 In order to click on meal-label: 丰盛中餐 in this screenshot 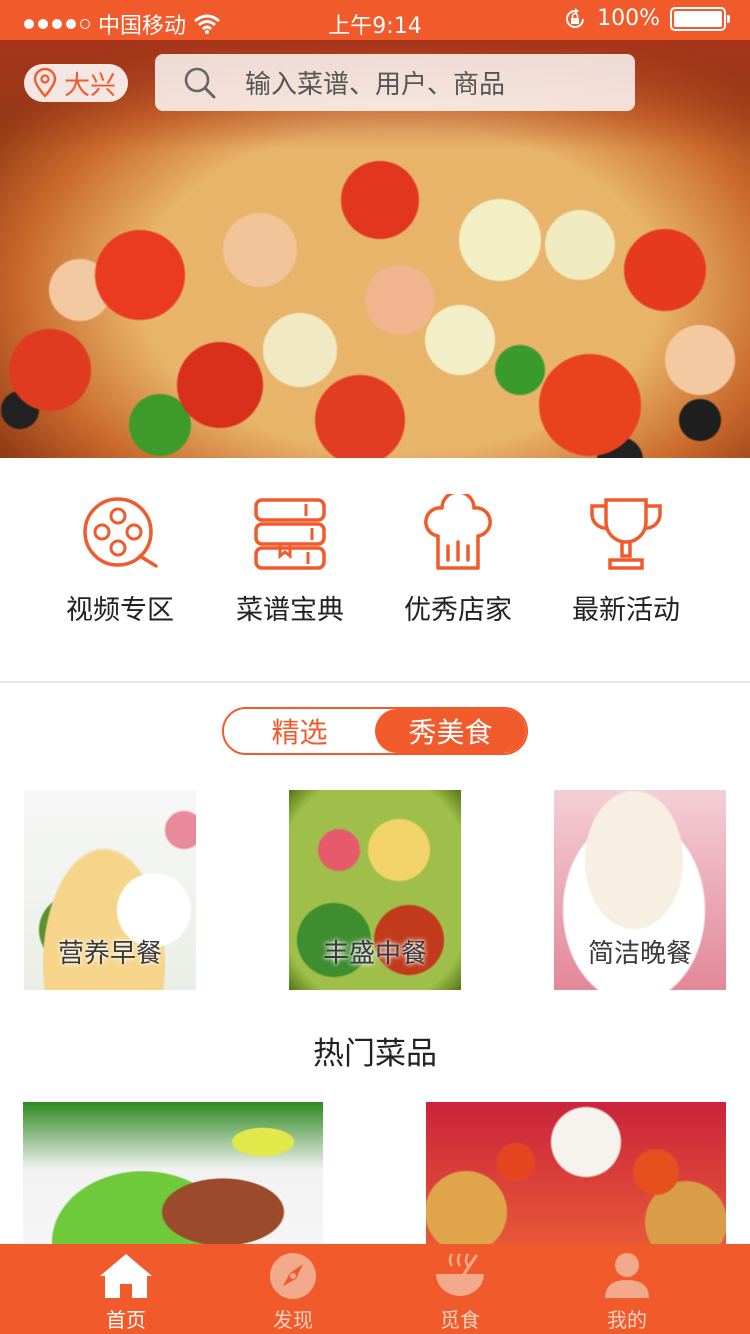, I will do `click(374, 954)`.